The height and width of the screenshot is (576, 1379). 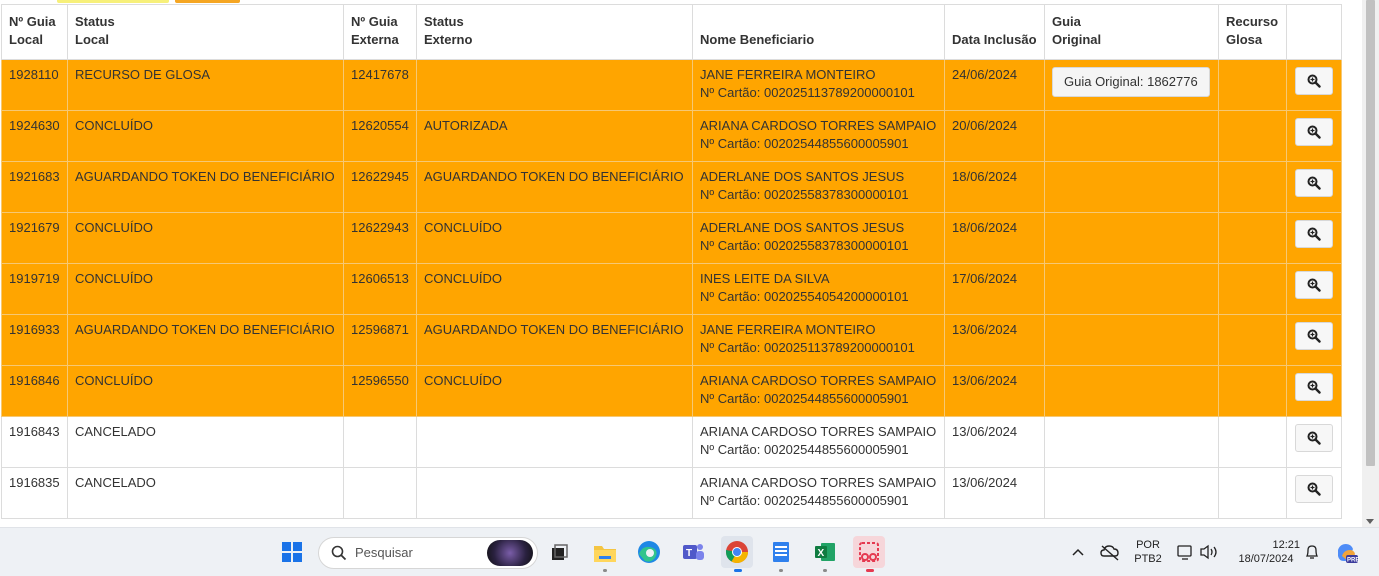 I want to click on partial-tab-yellow, so click(x=113, y=1).